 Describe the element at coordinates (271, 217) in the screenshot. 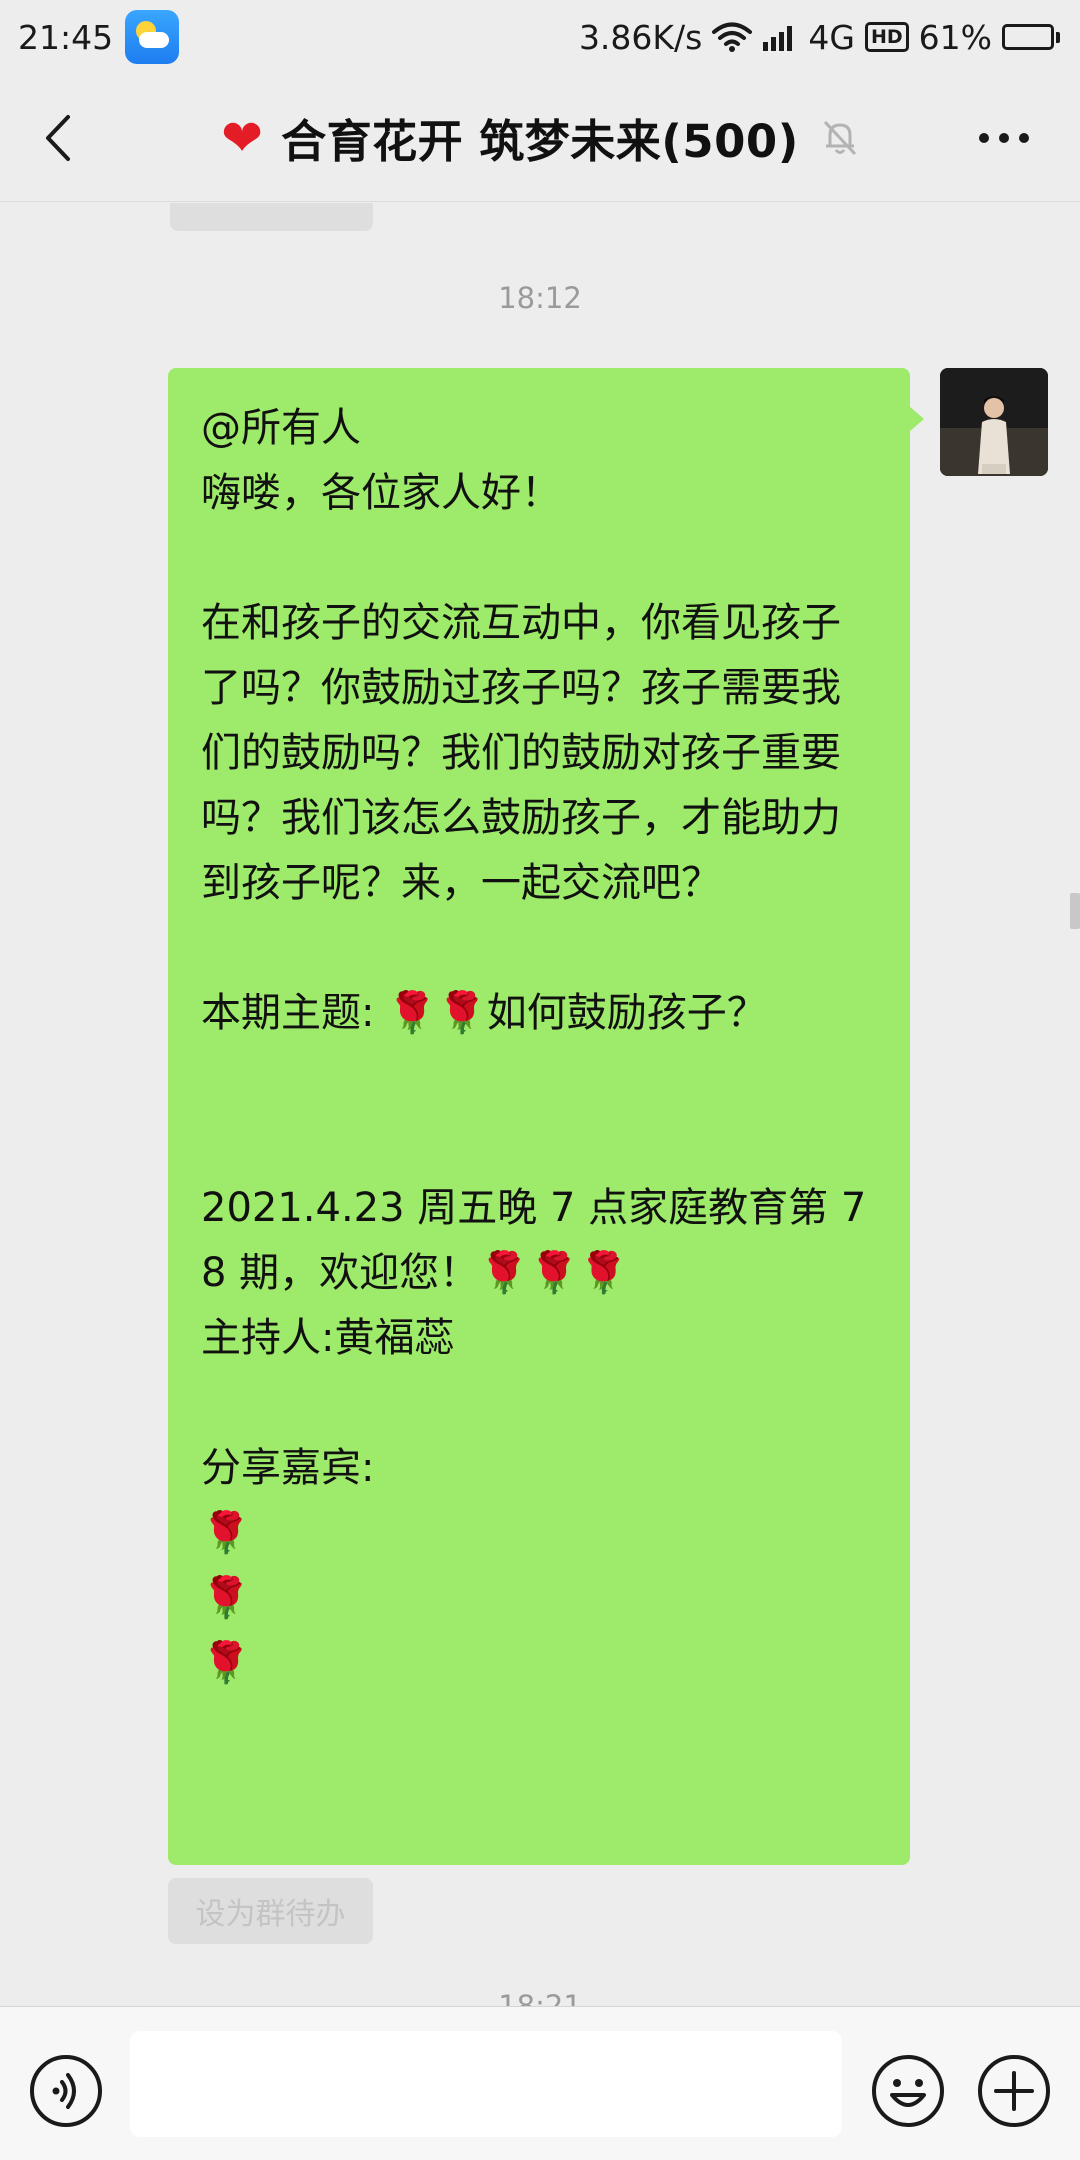

I see `previous-todo-button` at that location.